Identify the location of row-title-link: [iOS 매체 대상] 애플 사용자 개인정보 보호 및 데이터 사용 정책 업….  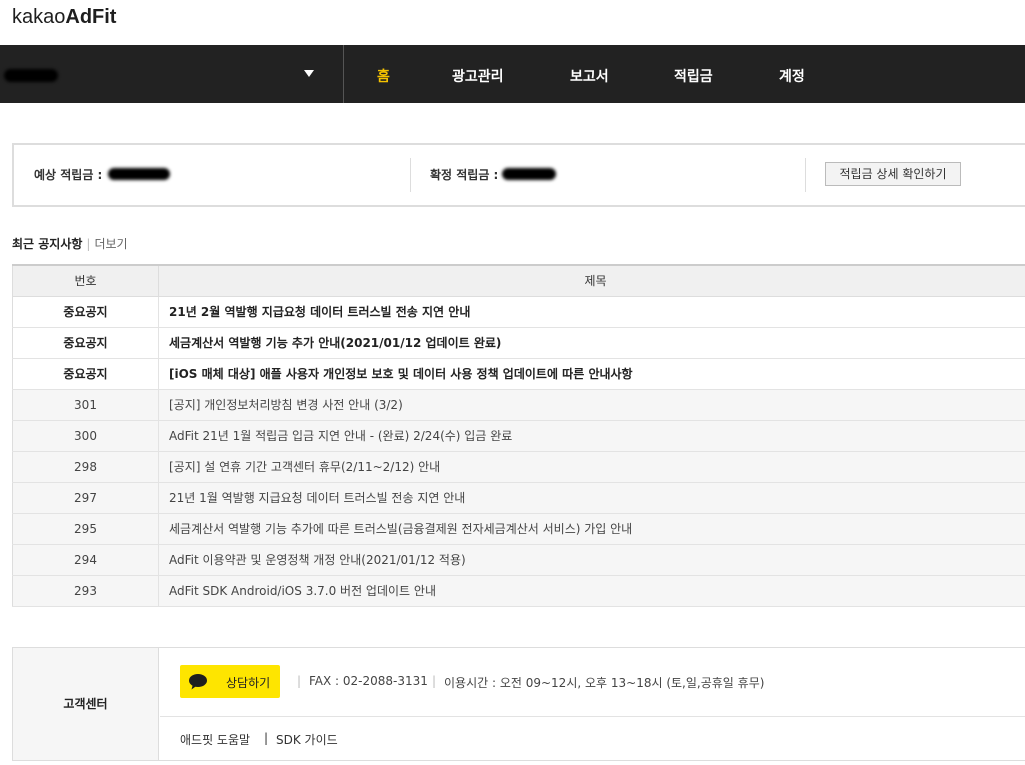
(591, 374).